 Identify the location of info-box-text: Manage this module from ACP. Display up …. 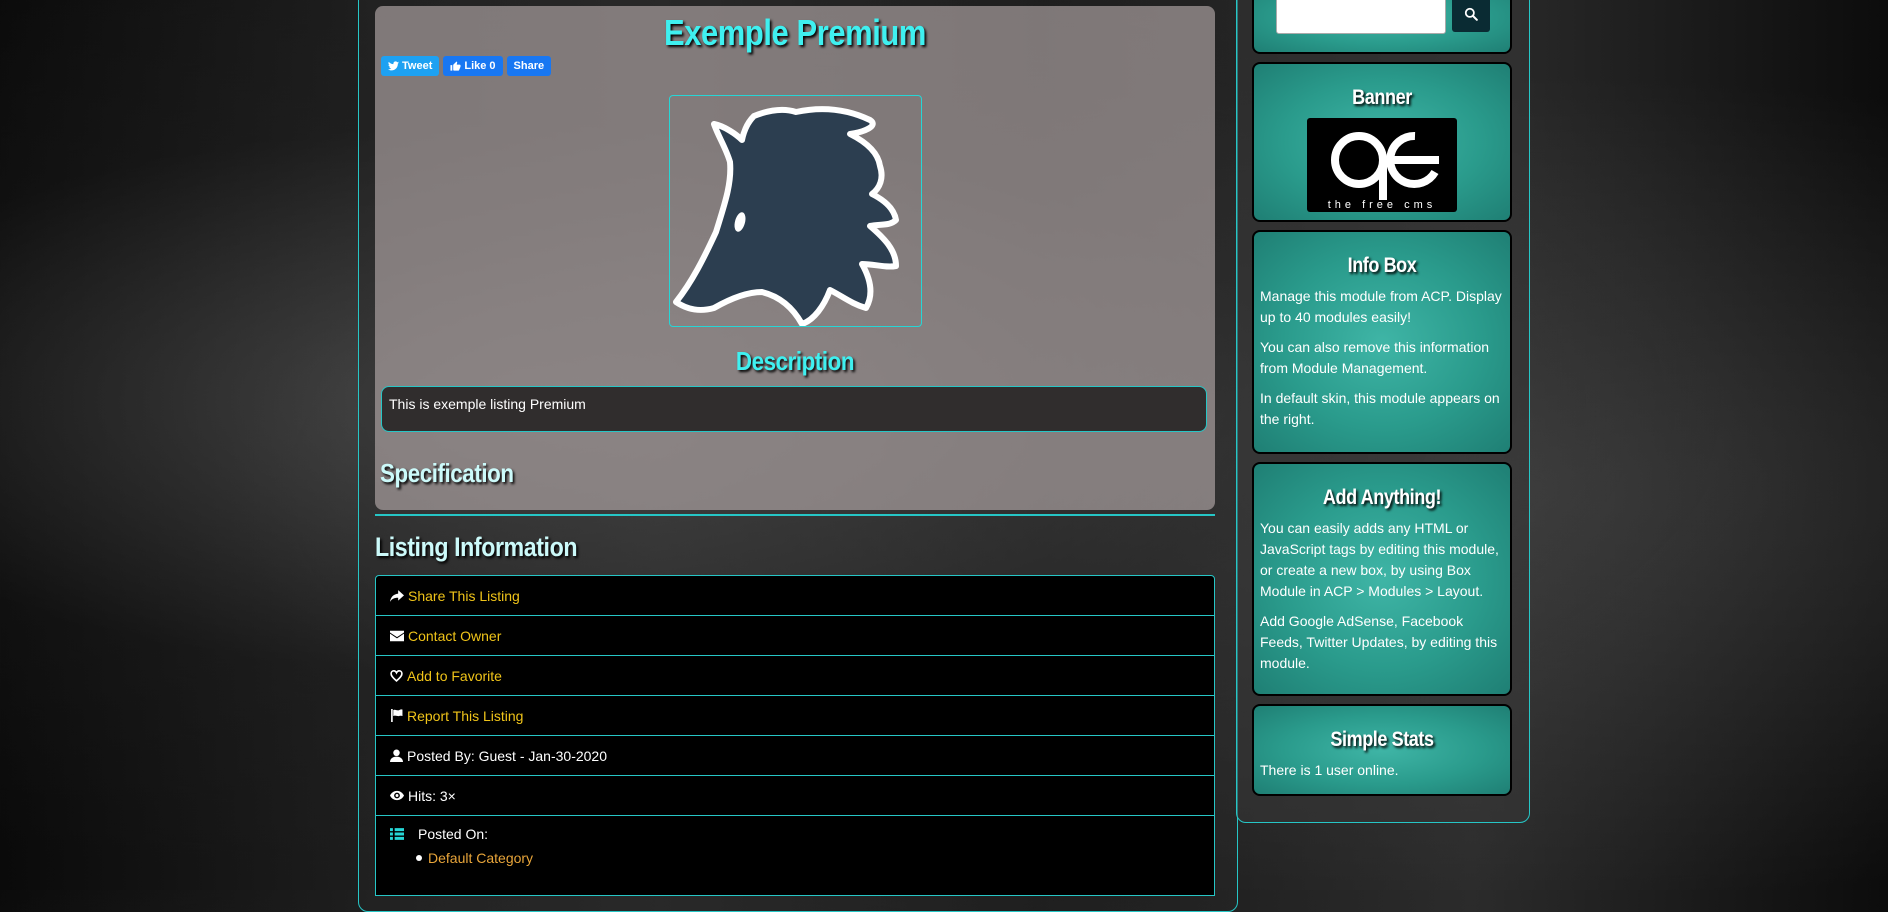
(1381, 306).